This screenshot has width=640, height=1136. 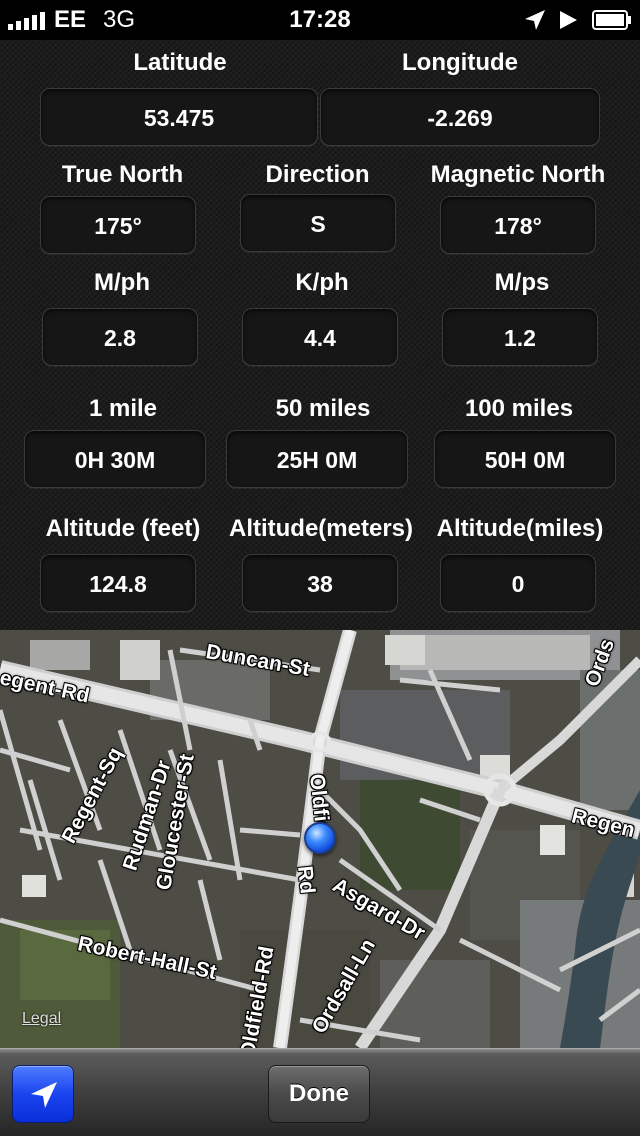 I want to click on street-label-oldfield-rd: Rd, so click(x=306, y=879).